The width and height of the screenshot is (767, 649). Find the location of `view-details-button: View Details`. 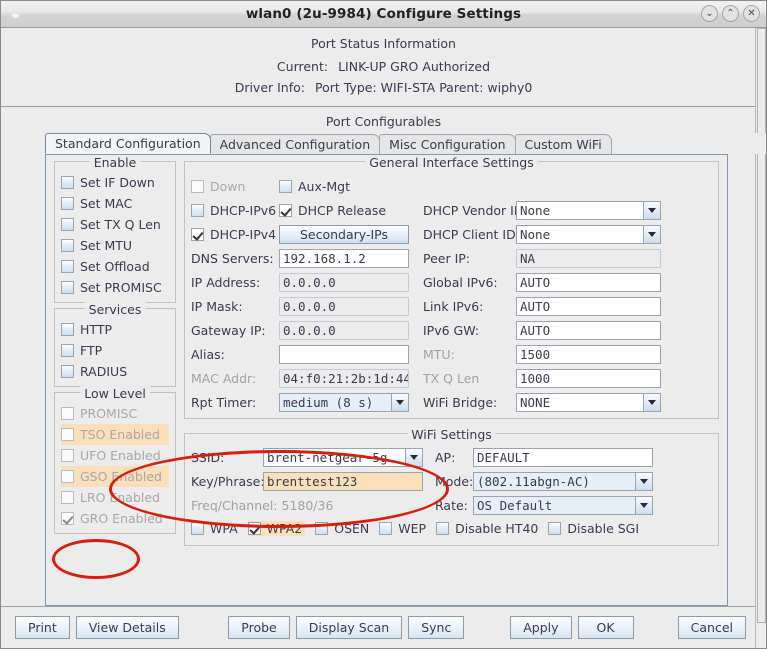

view-details-button: View Details is located at coordinates (127, 627).